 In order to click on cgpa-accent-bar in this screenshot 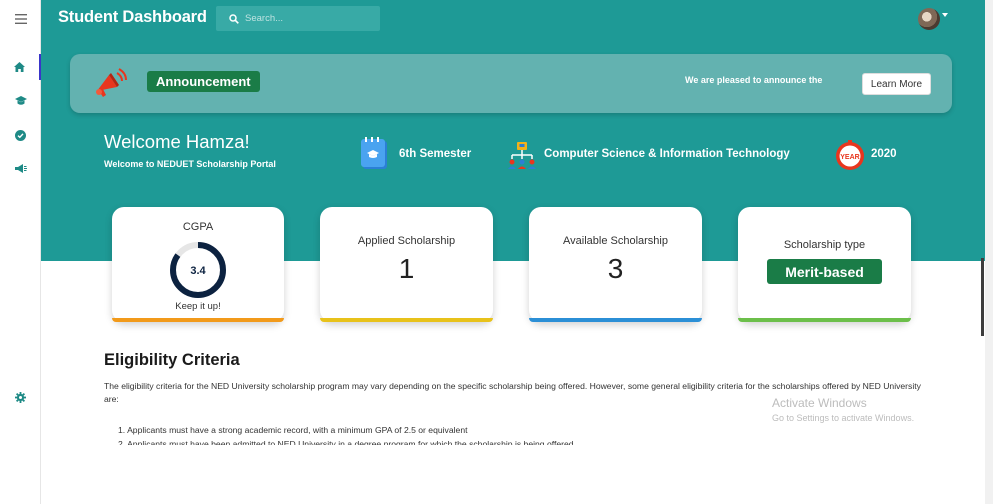, I will do `click(198, 320)`.